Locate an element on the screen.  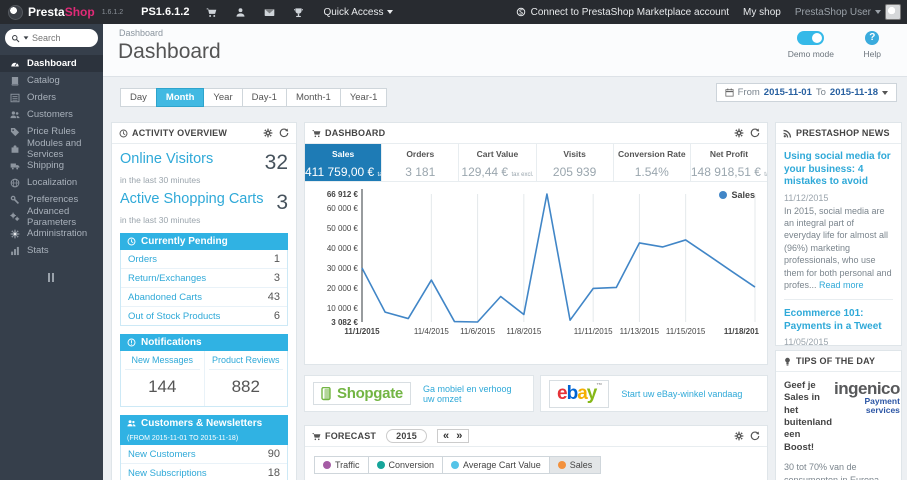
forecast-legend-average-cart-value: Average Cart Value is located at coordinates (496, 465).